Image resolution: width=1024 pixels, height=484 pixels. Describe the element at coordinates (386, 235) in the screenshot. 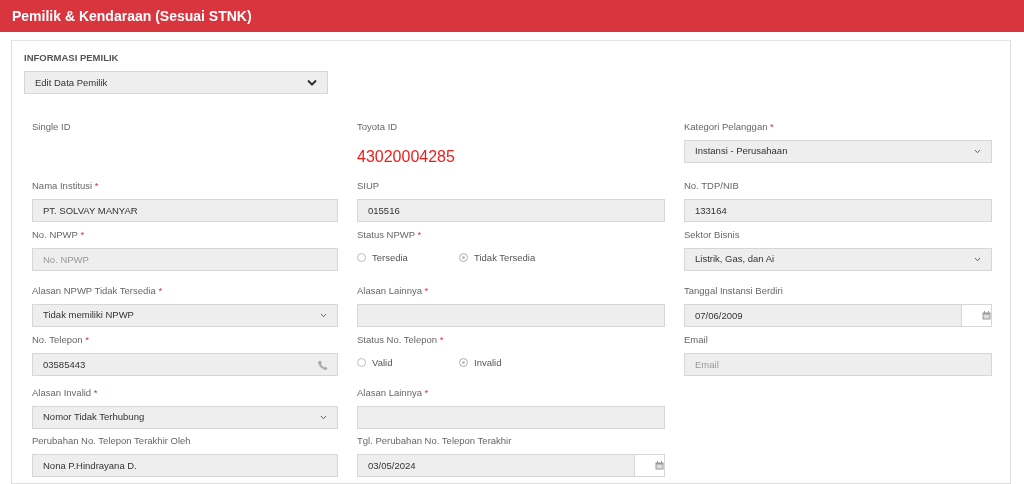

I see `field-label: Status NPWP` at that location.